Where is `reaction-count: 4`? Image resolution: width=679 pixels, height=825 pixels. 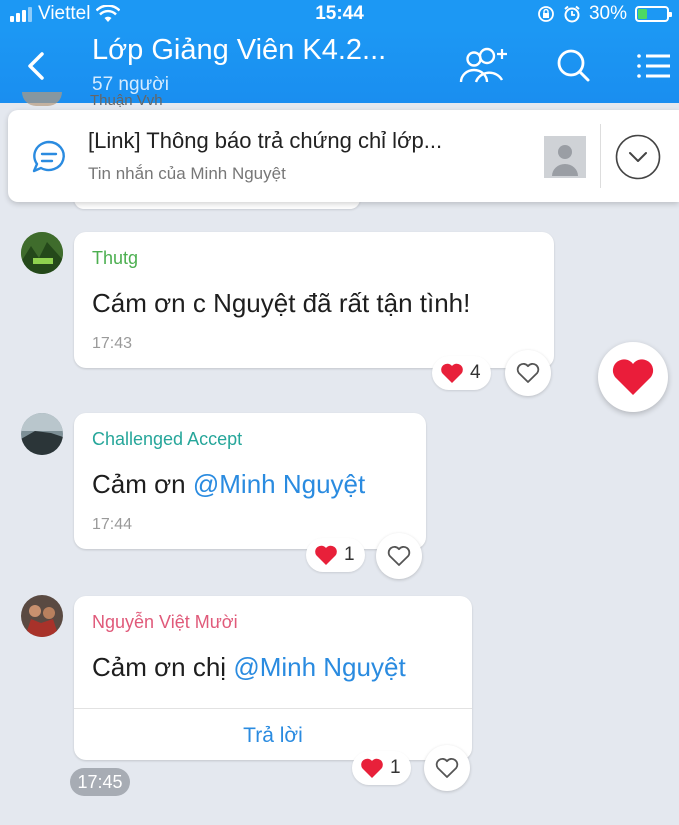
reaction-count: 4 is located at coordinates (475, 372).